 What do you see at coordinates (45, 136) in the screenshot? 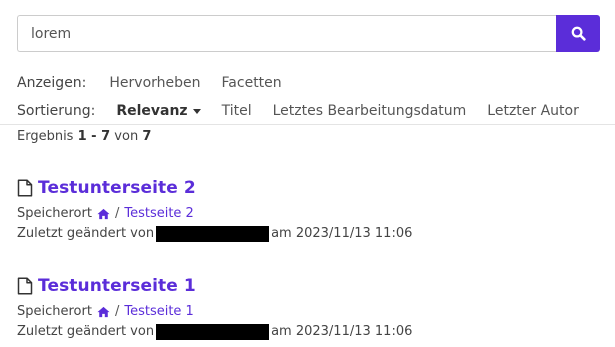
I see `result-count-prefix: Ergebnis` at bounding box center [45, 136].